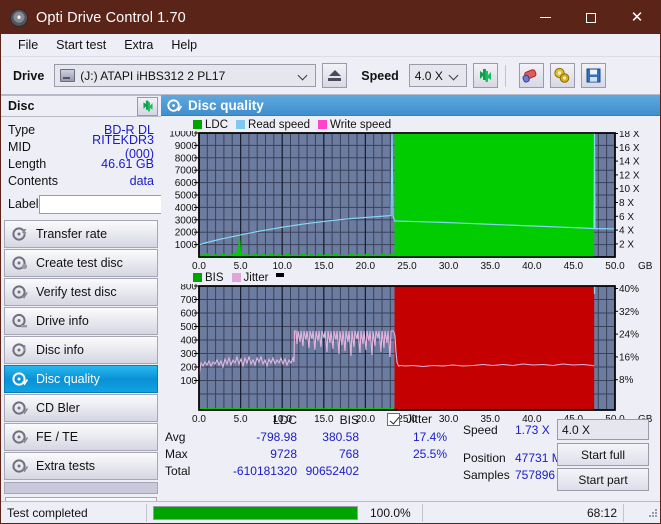 The image size is (661, 524). What do you see at coordinates (183, 135) in the screenshot?
I see `svg-text: 10000` at bounding box center [183, 135].